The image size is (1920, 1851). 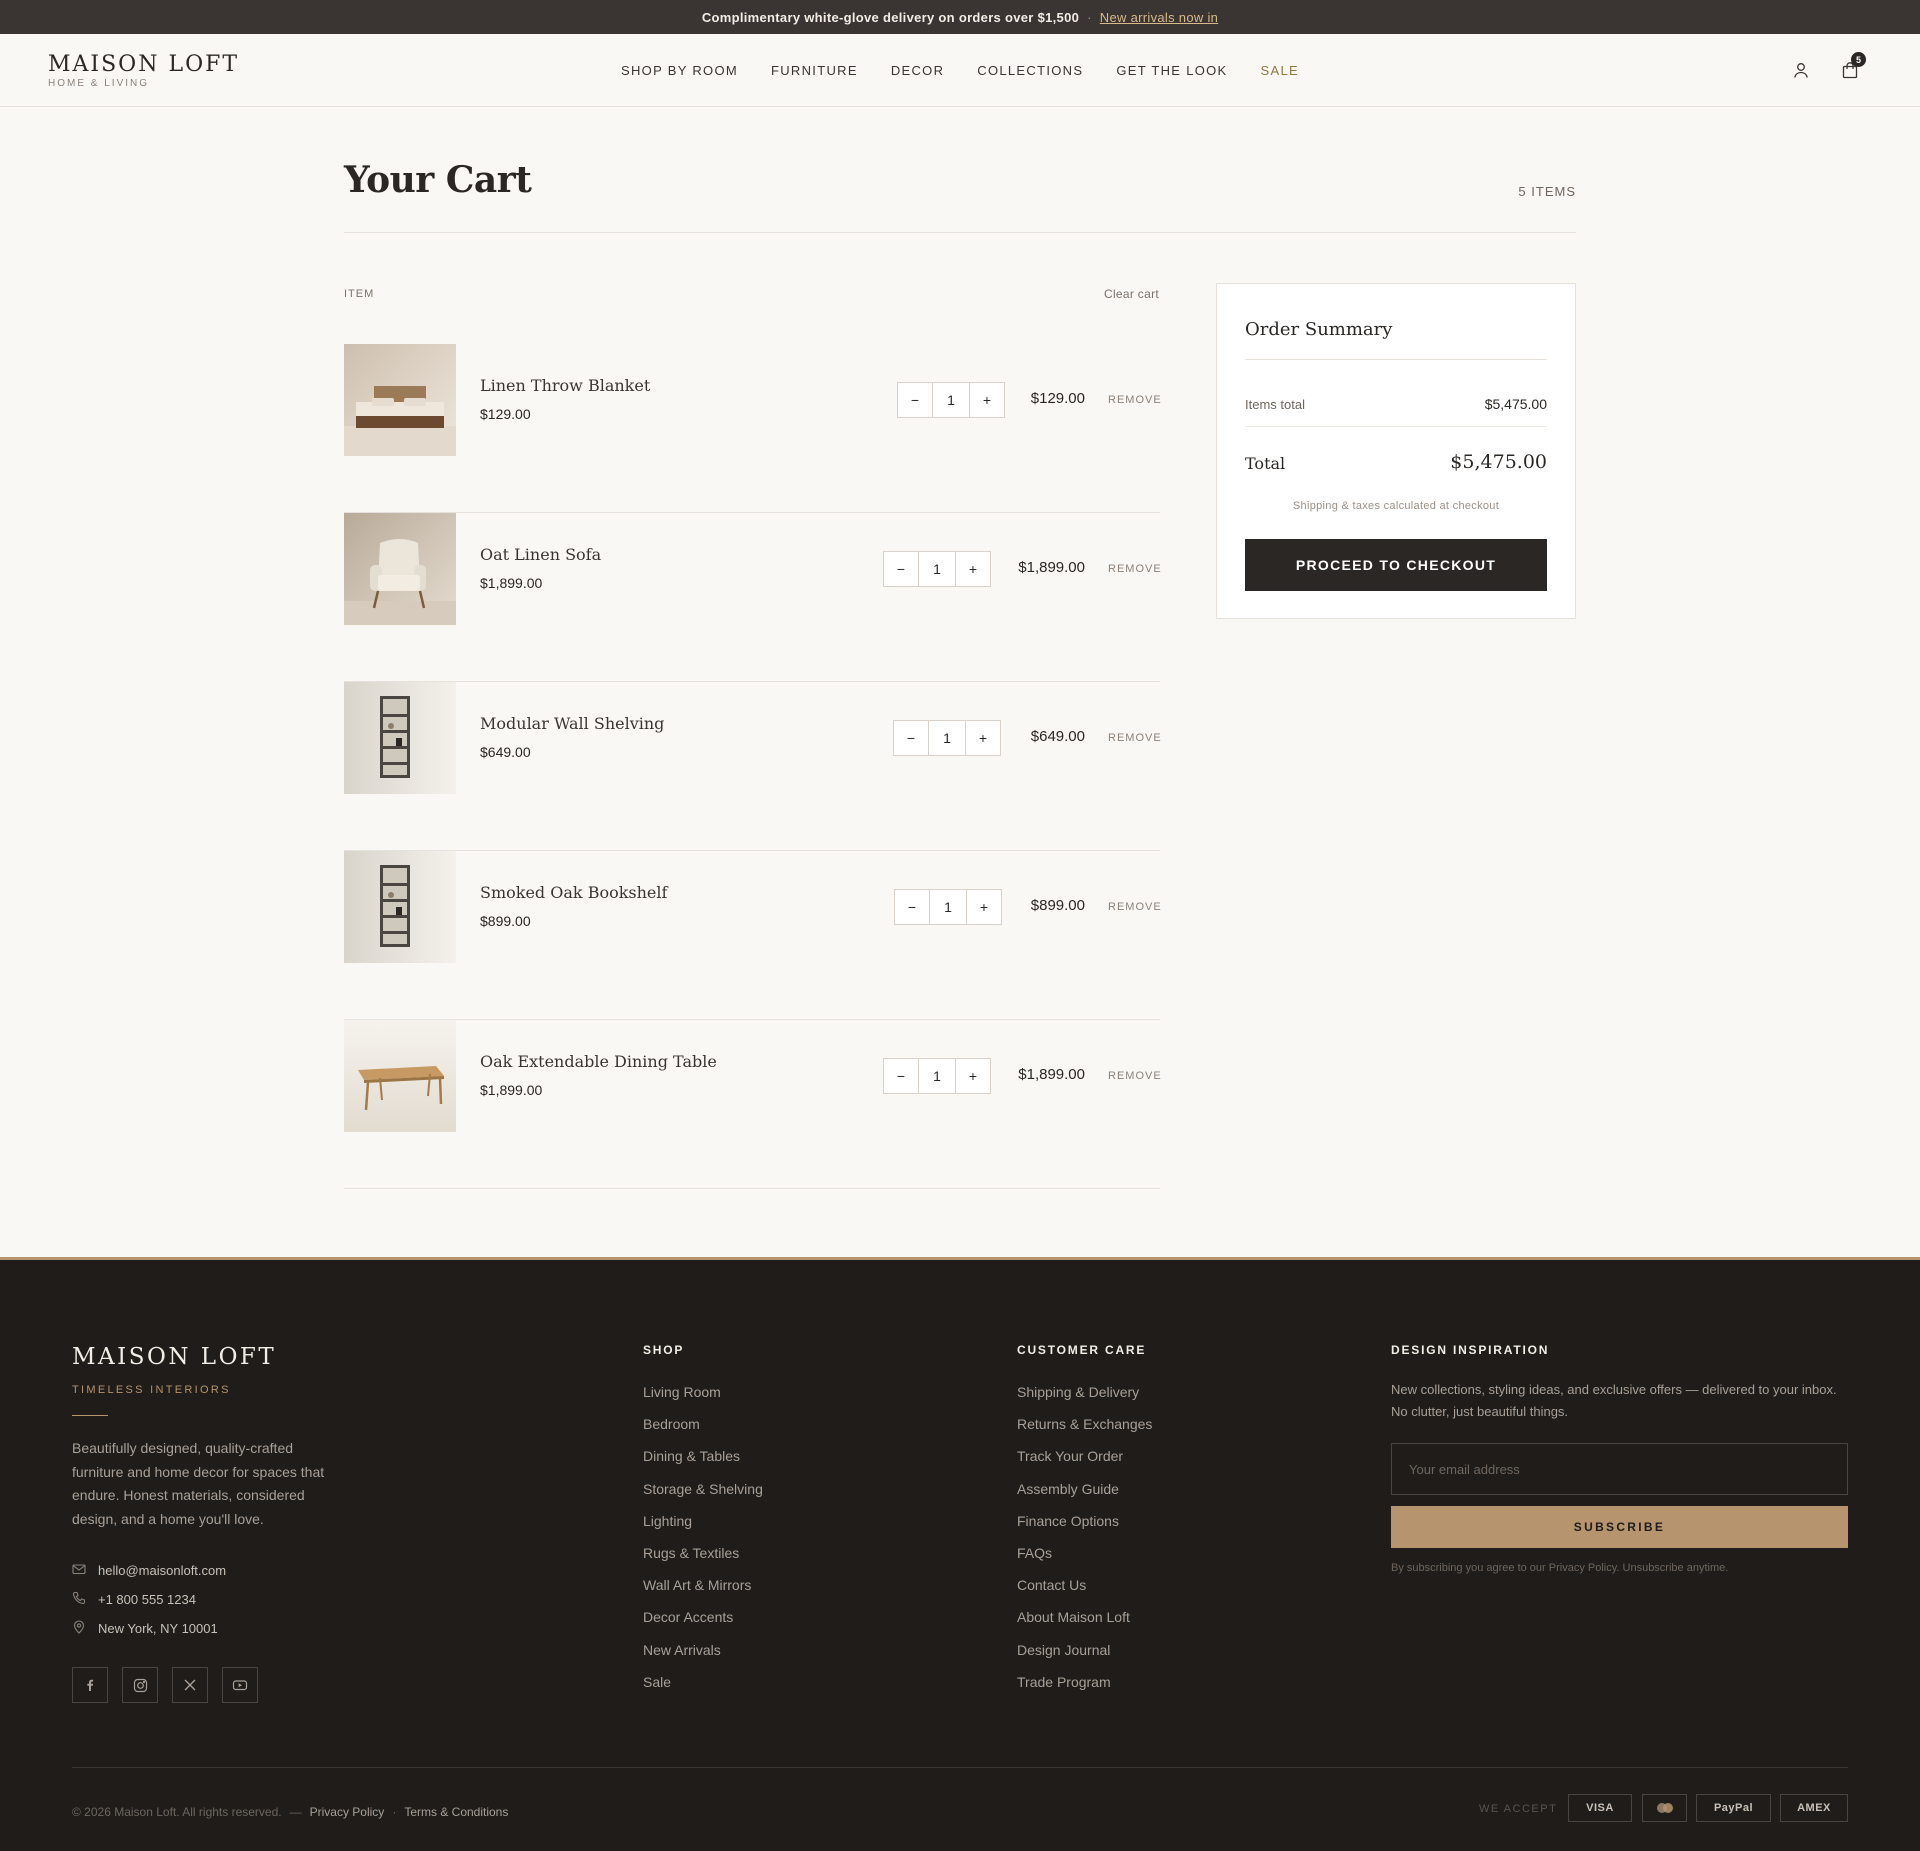 I want to click on footer-link: Decor Accents, so click(x=703, y=1625).